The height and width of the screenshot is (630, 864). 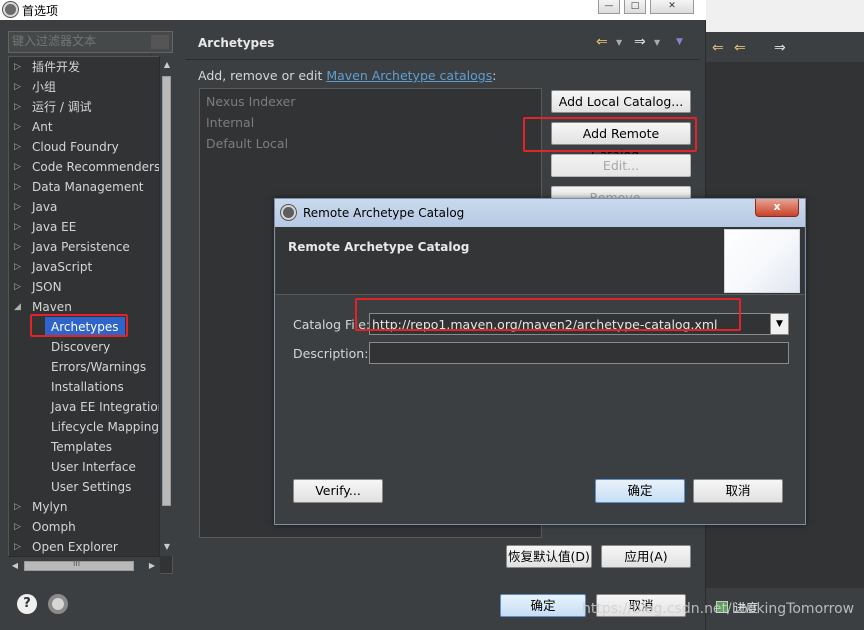 I want to click on tree-item-oomph: ▷ Oomph, so click(x=45, y=527).